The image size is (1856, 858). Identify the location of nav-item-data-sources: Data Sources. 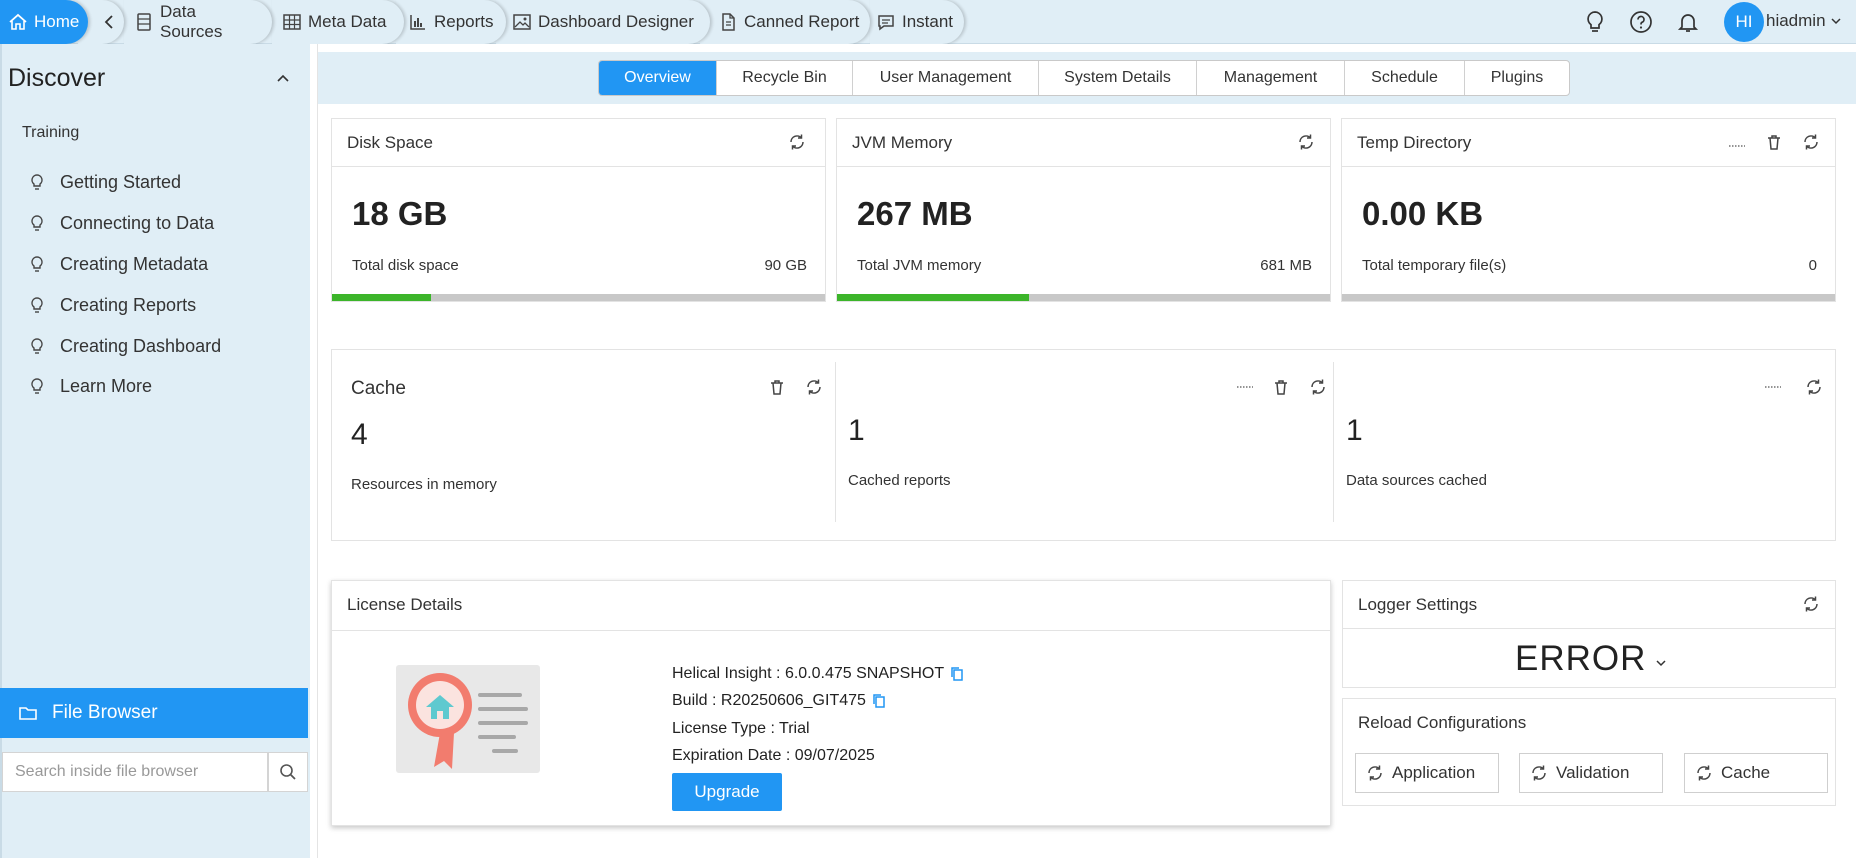
(198, 22).